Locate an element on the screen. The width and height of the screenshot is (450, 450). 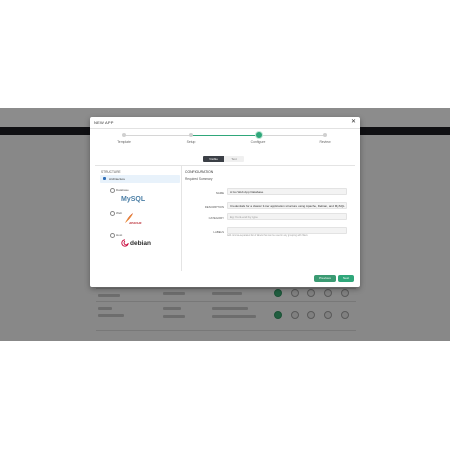
architecture-icon is located at coordinates (104, 178).